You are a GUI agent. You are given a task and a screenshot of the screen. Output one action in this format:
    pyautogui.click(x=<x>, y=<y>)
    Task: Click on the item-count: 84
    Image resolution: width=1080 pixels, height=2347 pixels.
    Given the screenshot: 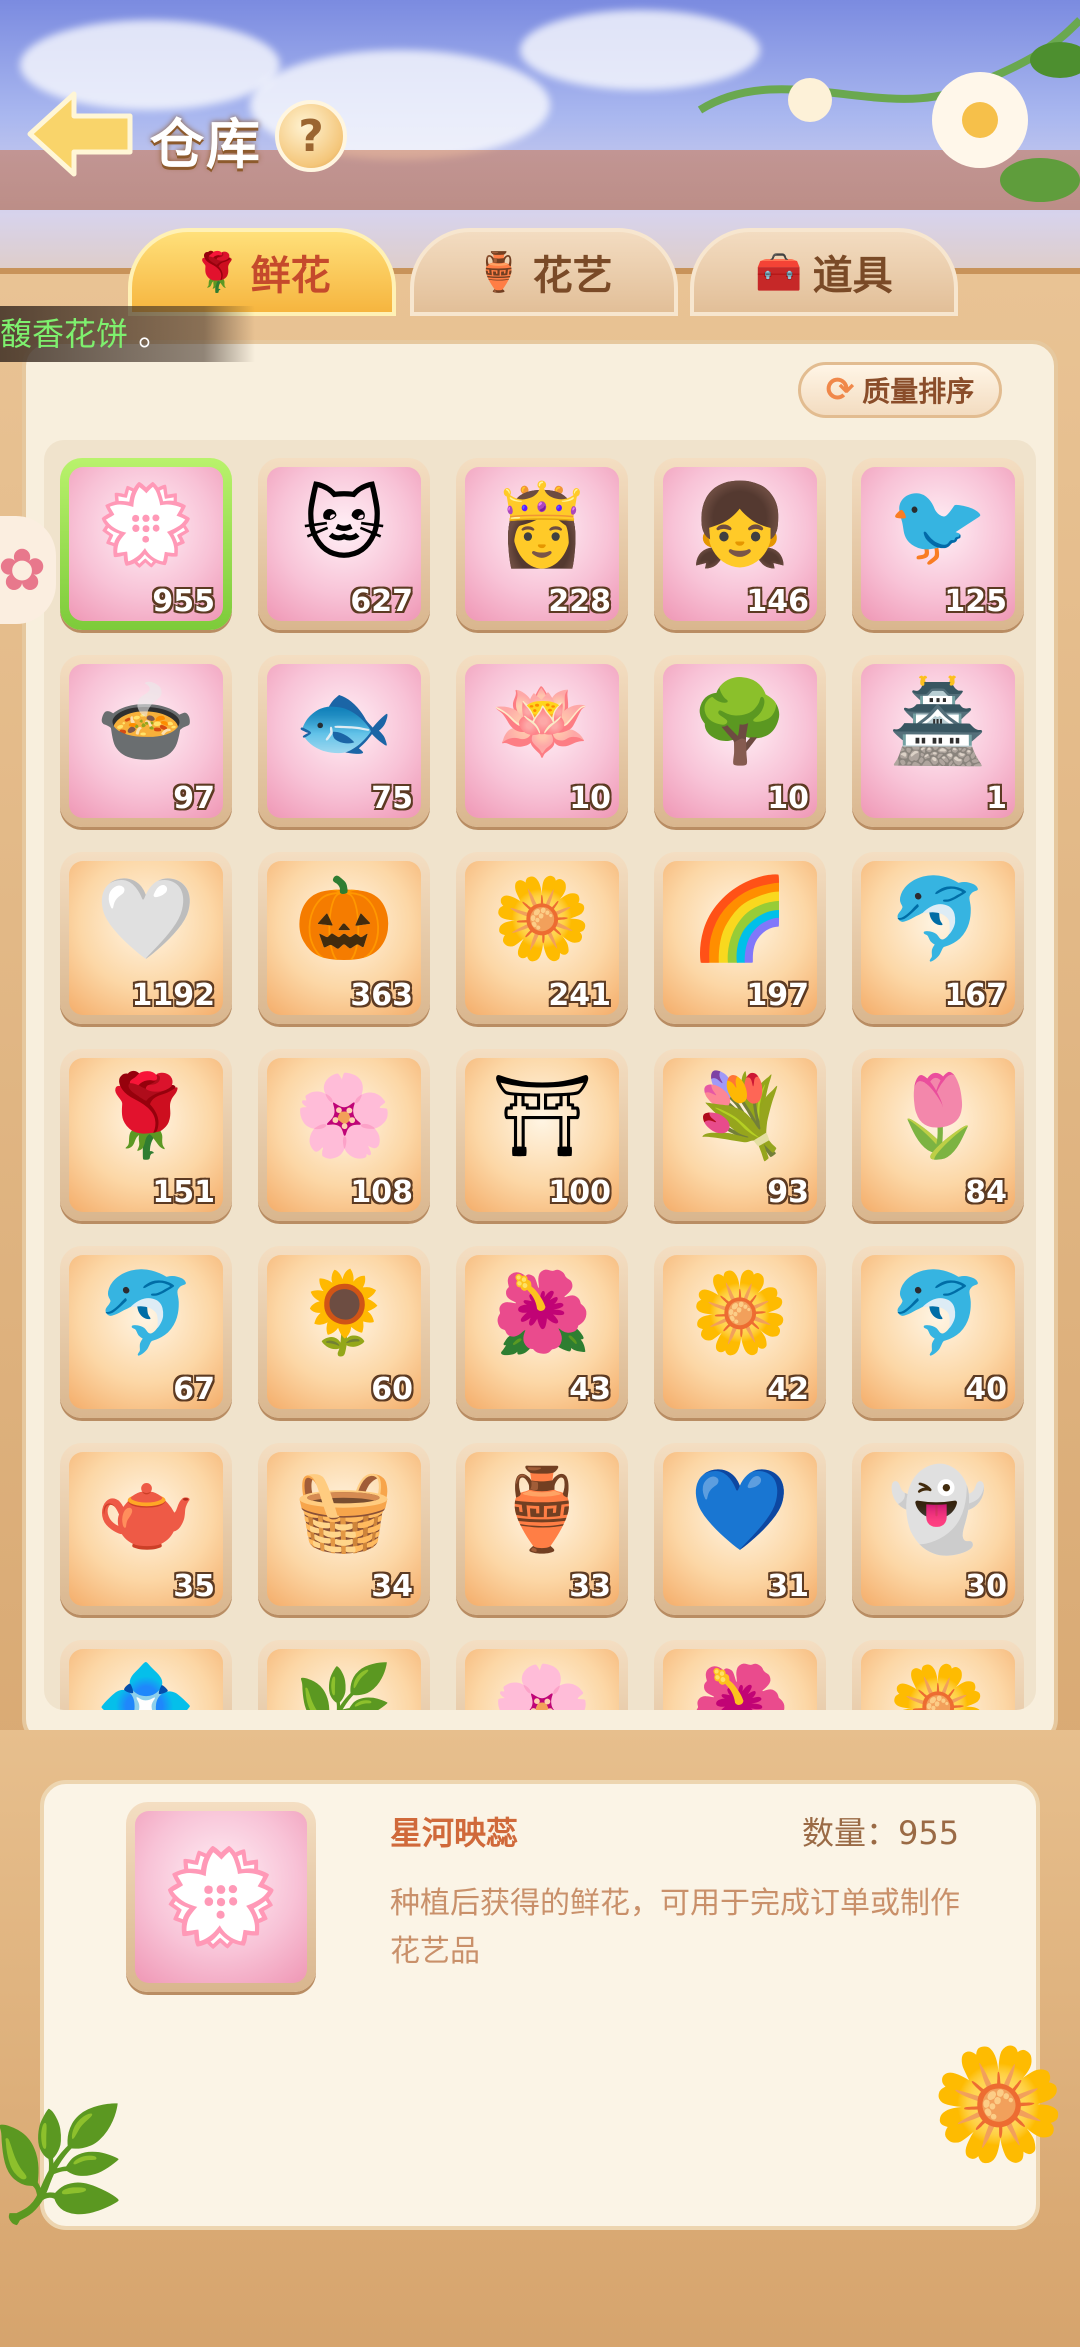 What is the action you would take?
    pyautogui.click(x=986, y=1192)
    